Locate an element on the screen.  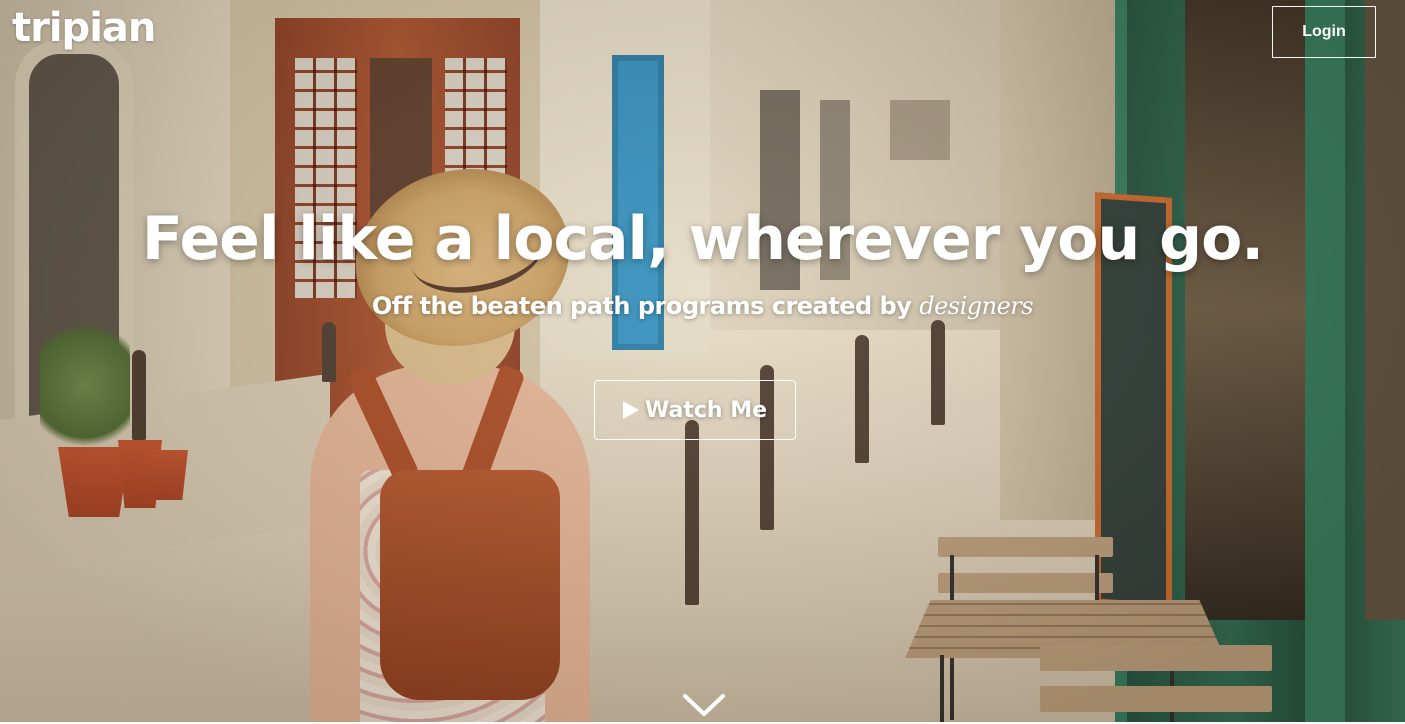
scroll-down-button is located at coordinates (704, 705).